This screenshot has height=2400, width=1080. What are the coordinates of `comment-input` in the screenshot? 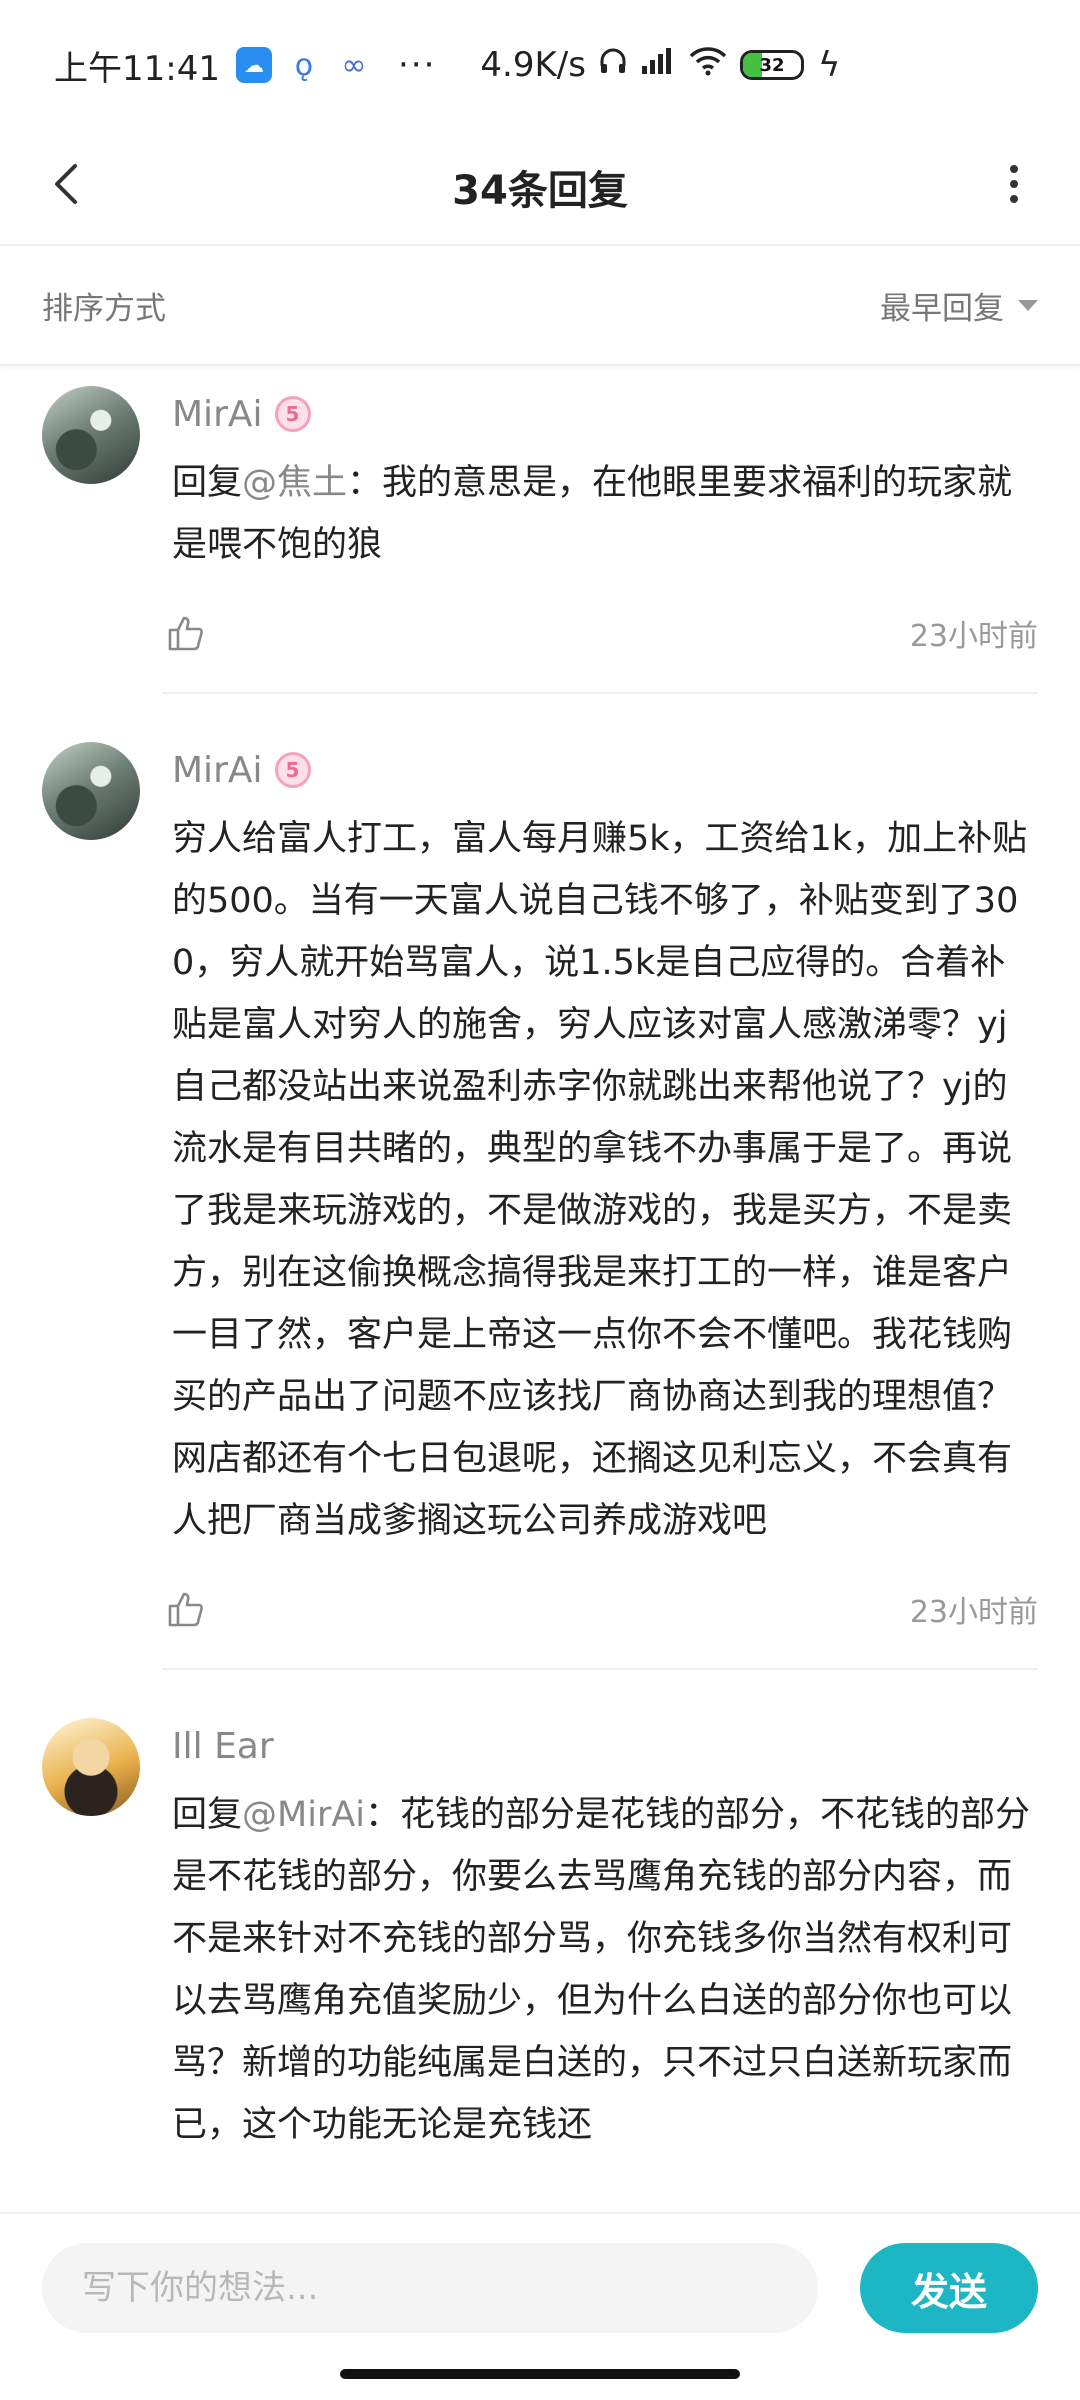 It's located at (430, 2288).